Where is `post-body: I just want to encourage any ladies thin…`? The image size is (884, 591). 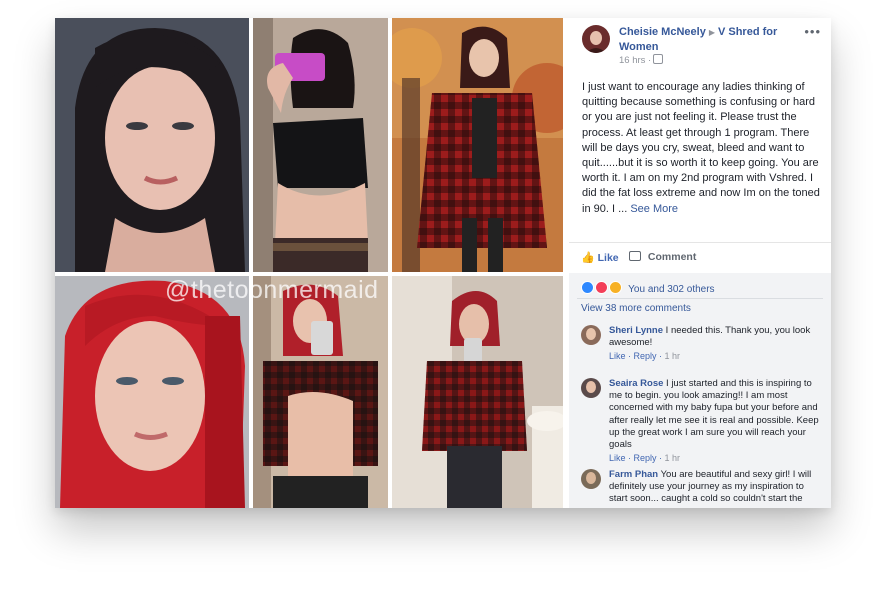 post-body: I just want to encourage any ladies thin… is located at coordinates (701, 148).